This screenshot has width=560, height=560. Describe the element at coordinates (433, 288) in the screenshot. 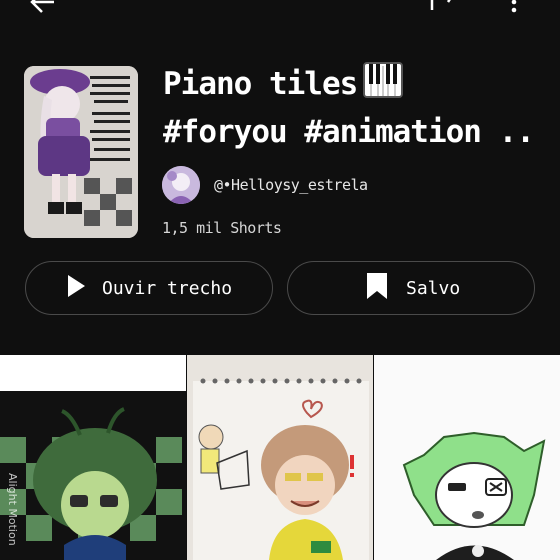

I see `saved-label: Salvo` at that location.